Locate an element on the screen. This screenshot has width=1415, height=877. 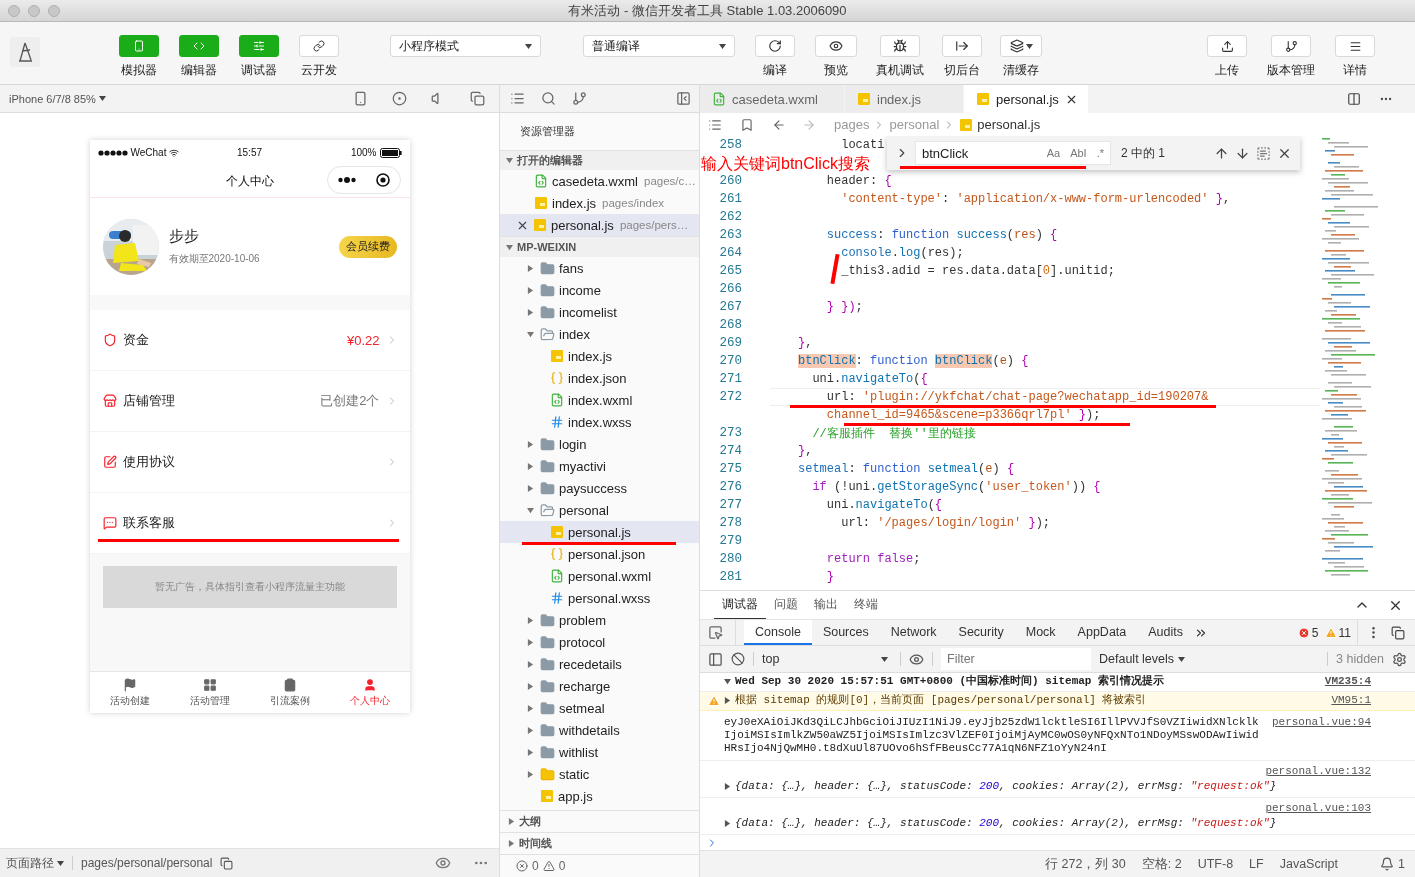
source-link: personal.vue:94 is located at coordinates (1321, 722).